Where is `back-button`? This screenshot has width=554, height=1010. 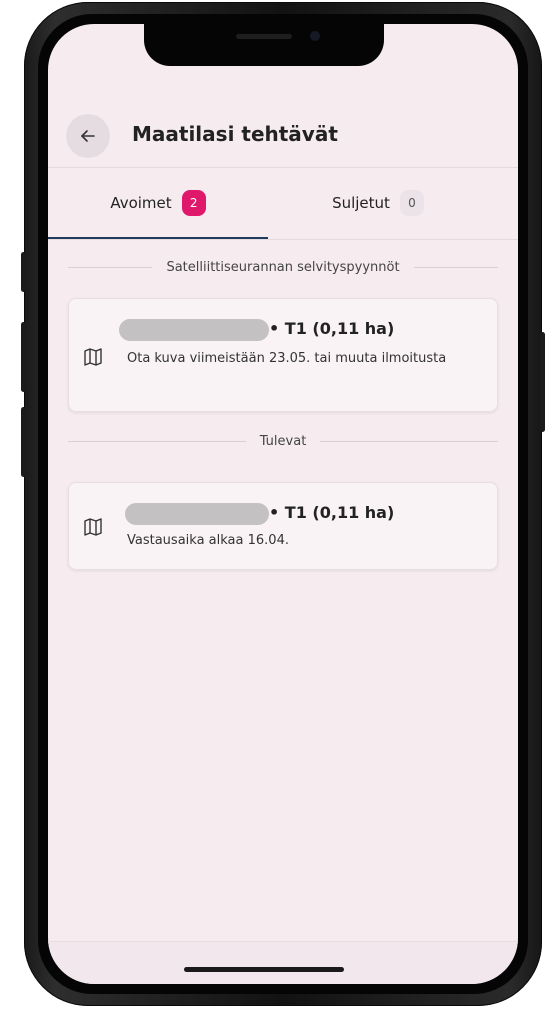
back-button is located at coordinates (88, 136).